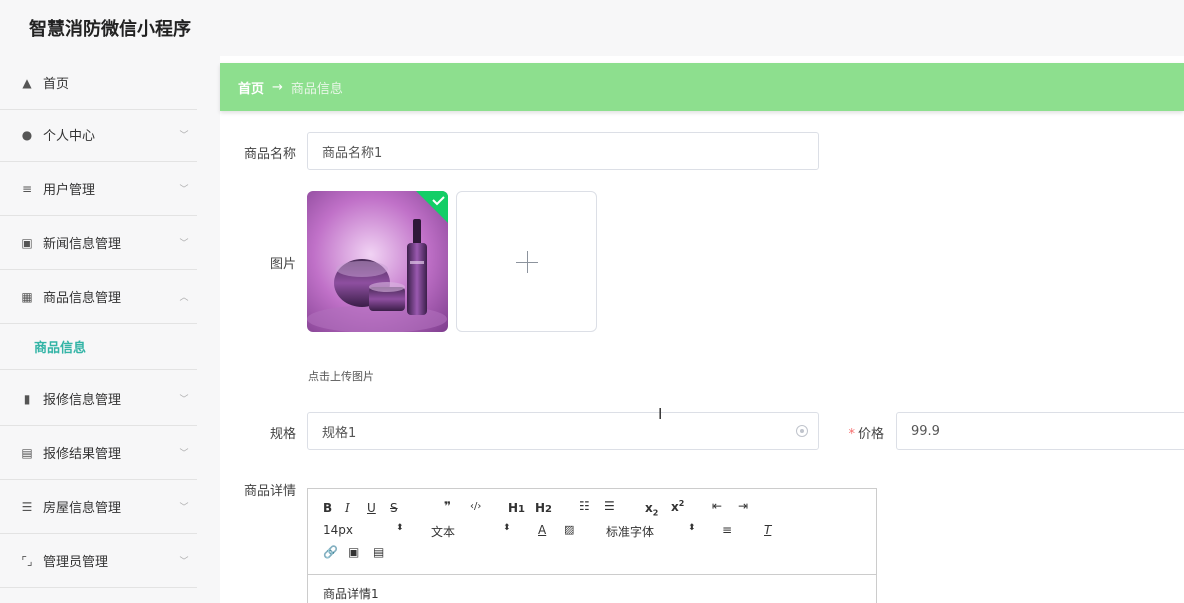 This screenshot has height=603, width=1184. What do you see at coordinates (110, 29) in the screenshot?
I see `app-title: 智慧消防微信小程序` at bounding box center [110, 29].